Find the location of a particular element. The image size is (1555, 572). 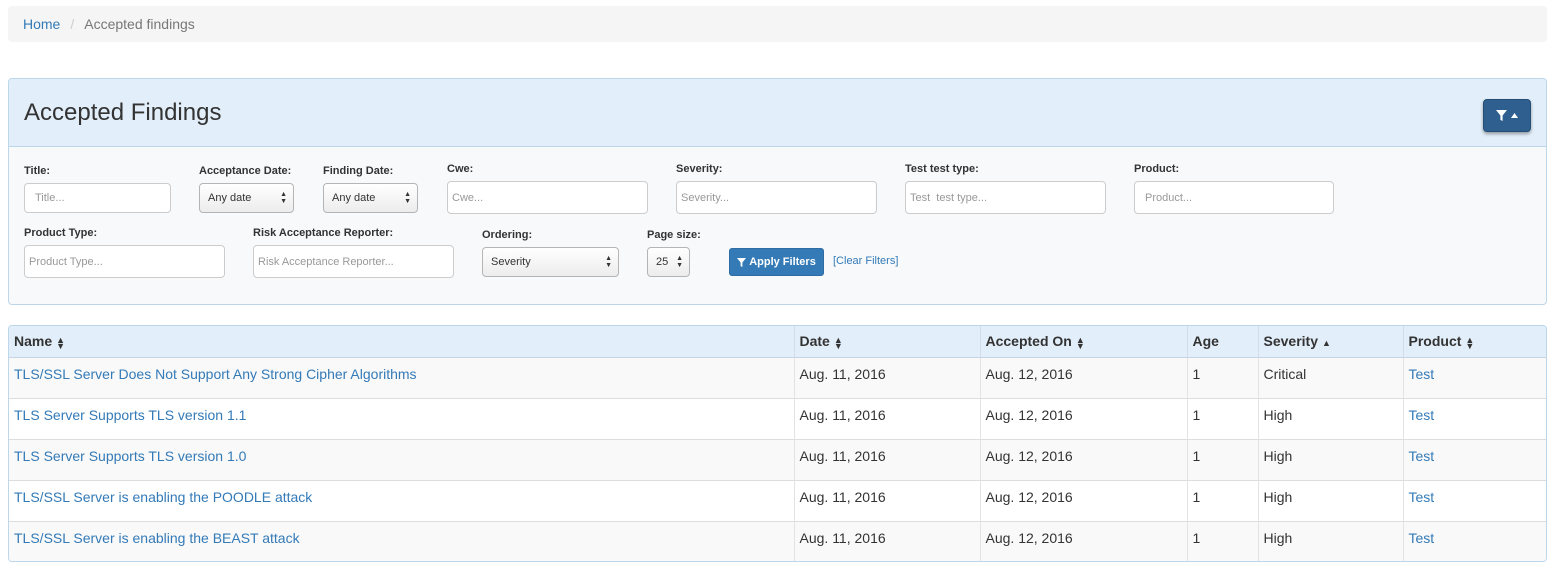

breadcrumb: Home / Accepted findings is located at coordinates (777, 24).